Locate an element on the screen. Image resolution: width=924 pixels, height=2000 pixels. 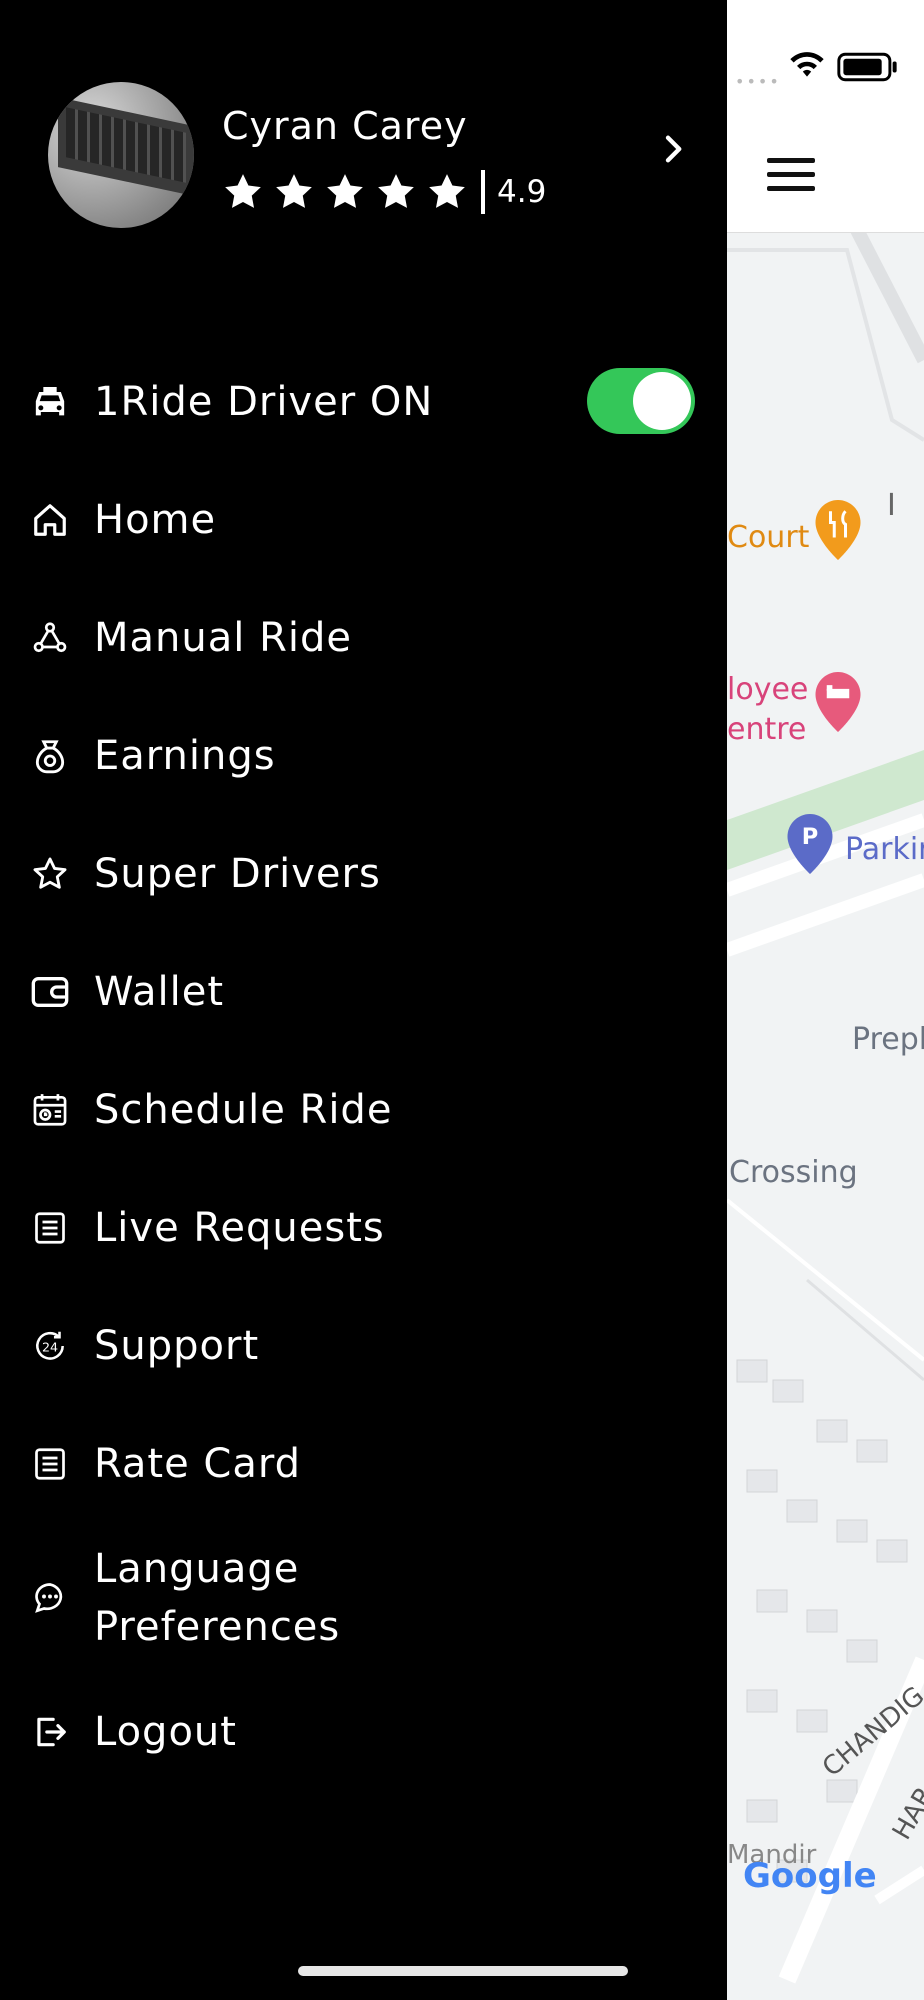
menu-item-label: Language Preferences is located at coordinates (217, 1598).